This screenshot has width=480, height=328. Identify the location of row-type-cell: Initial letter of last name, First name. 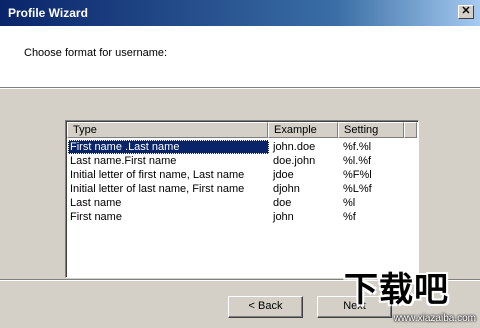
(157, 189).